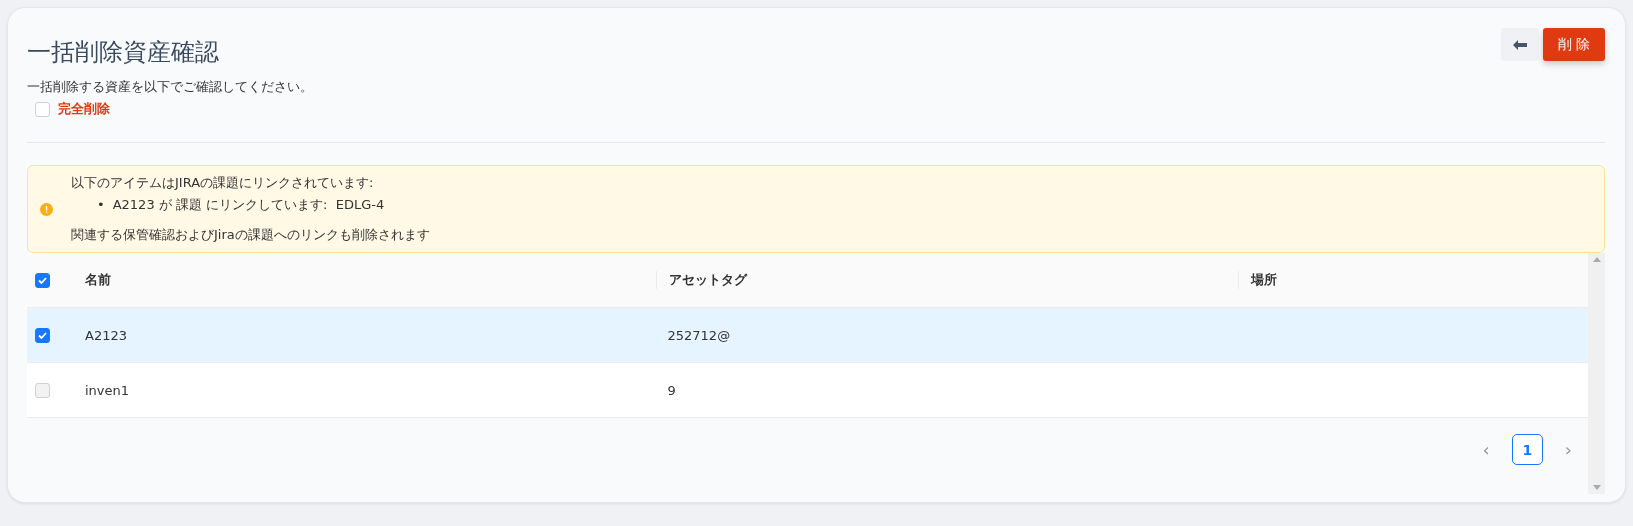  What do you see at coordinates (42, 335) in the screenshot?
I see `row-checkbox` at bounding box center [42, 335].